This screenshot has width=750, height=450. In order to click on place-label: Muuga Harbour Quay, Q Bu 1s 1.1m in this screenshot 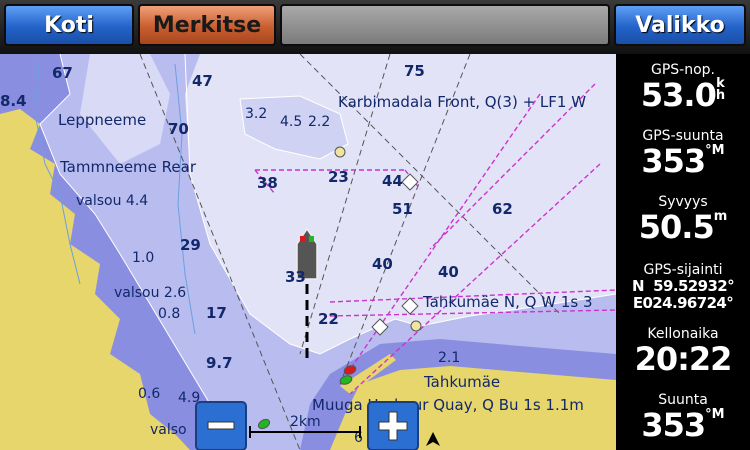, I will do `click(448, 405)`.